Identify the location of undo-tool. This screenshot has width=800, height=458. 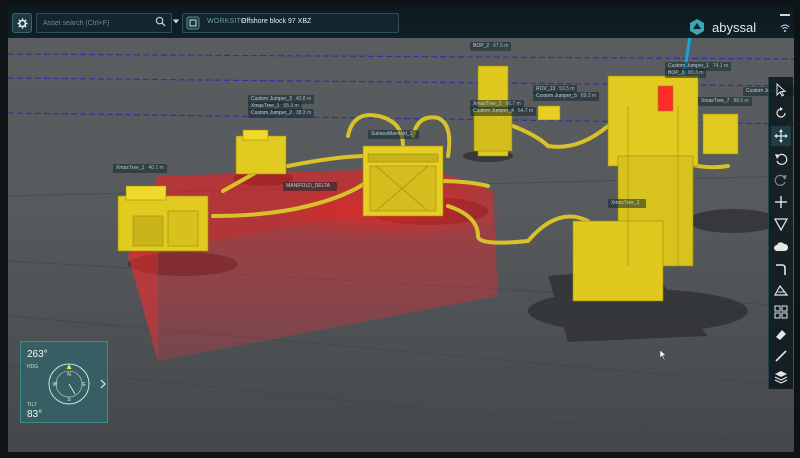
(781, 159).